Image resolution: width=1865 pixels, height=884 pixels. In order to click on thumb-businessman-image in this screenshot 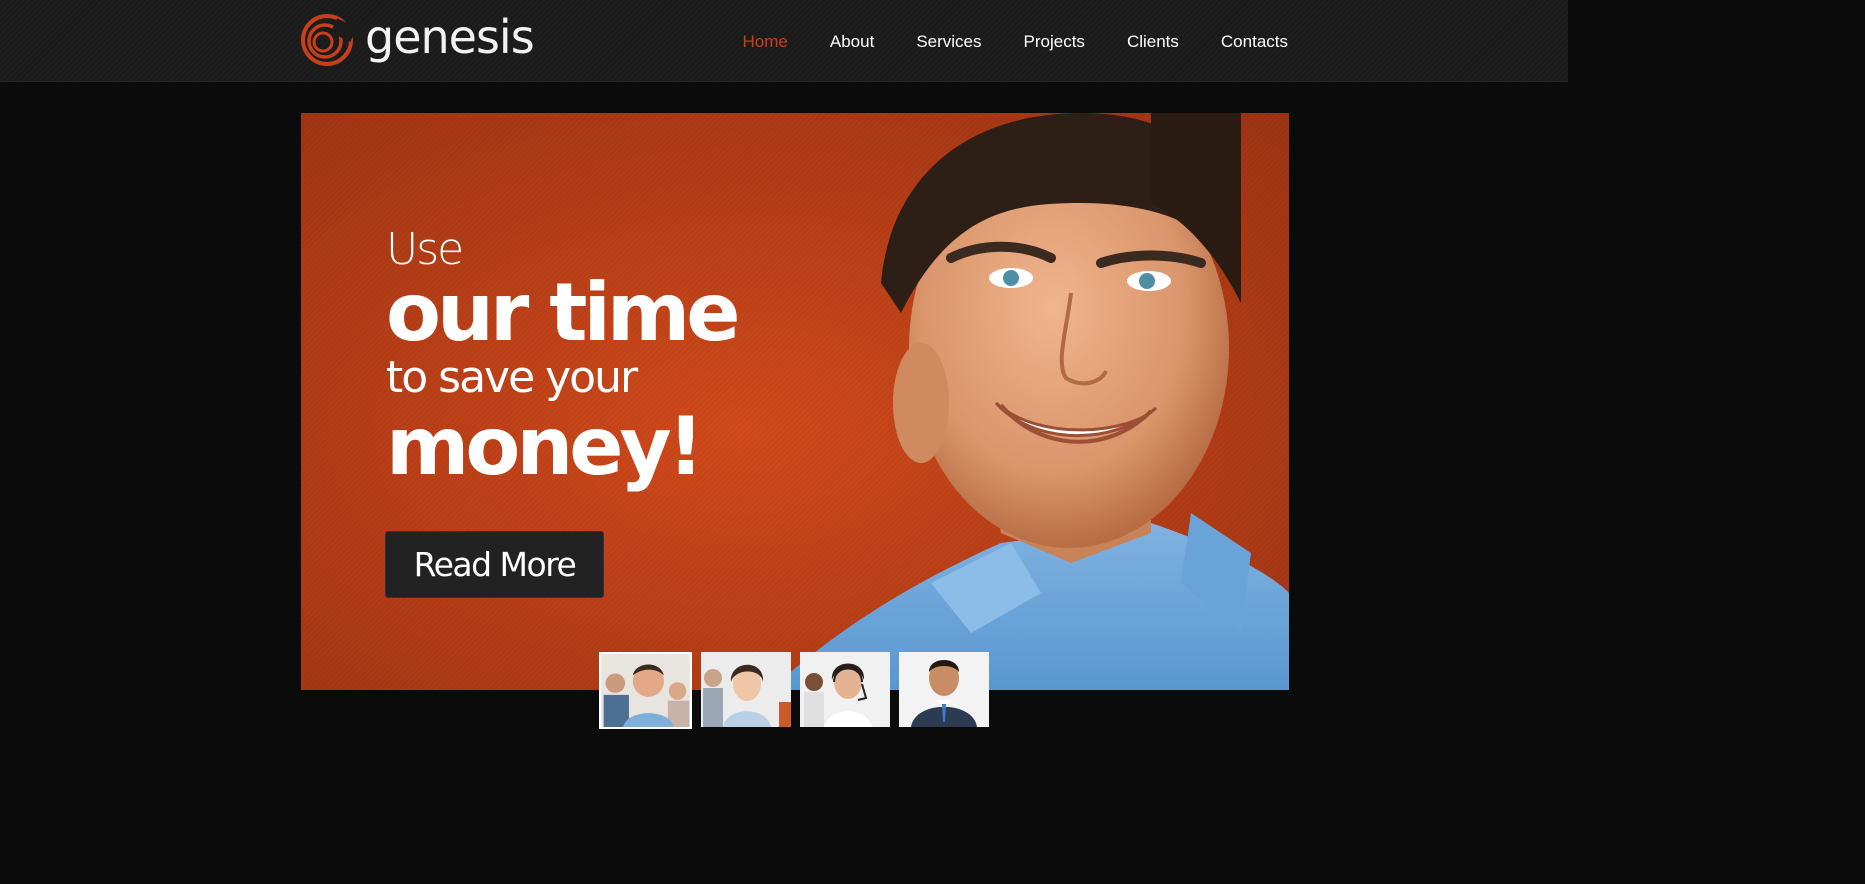, I will do `click(944, 689)`.